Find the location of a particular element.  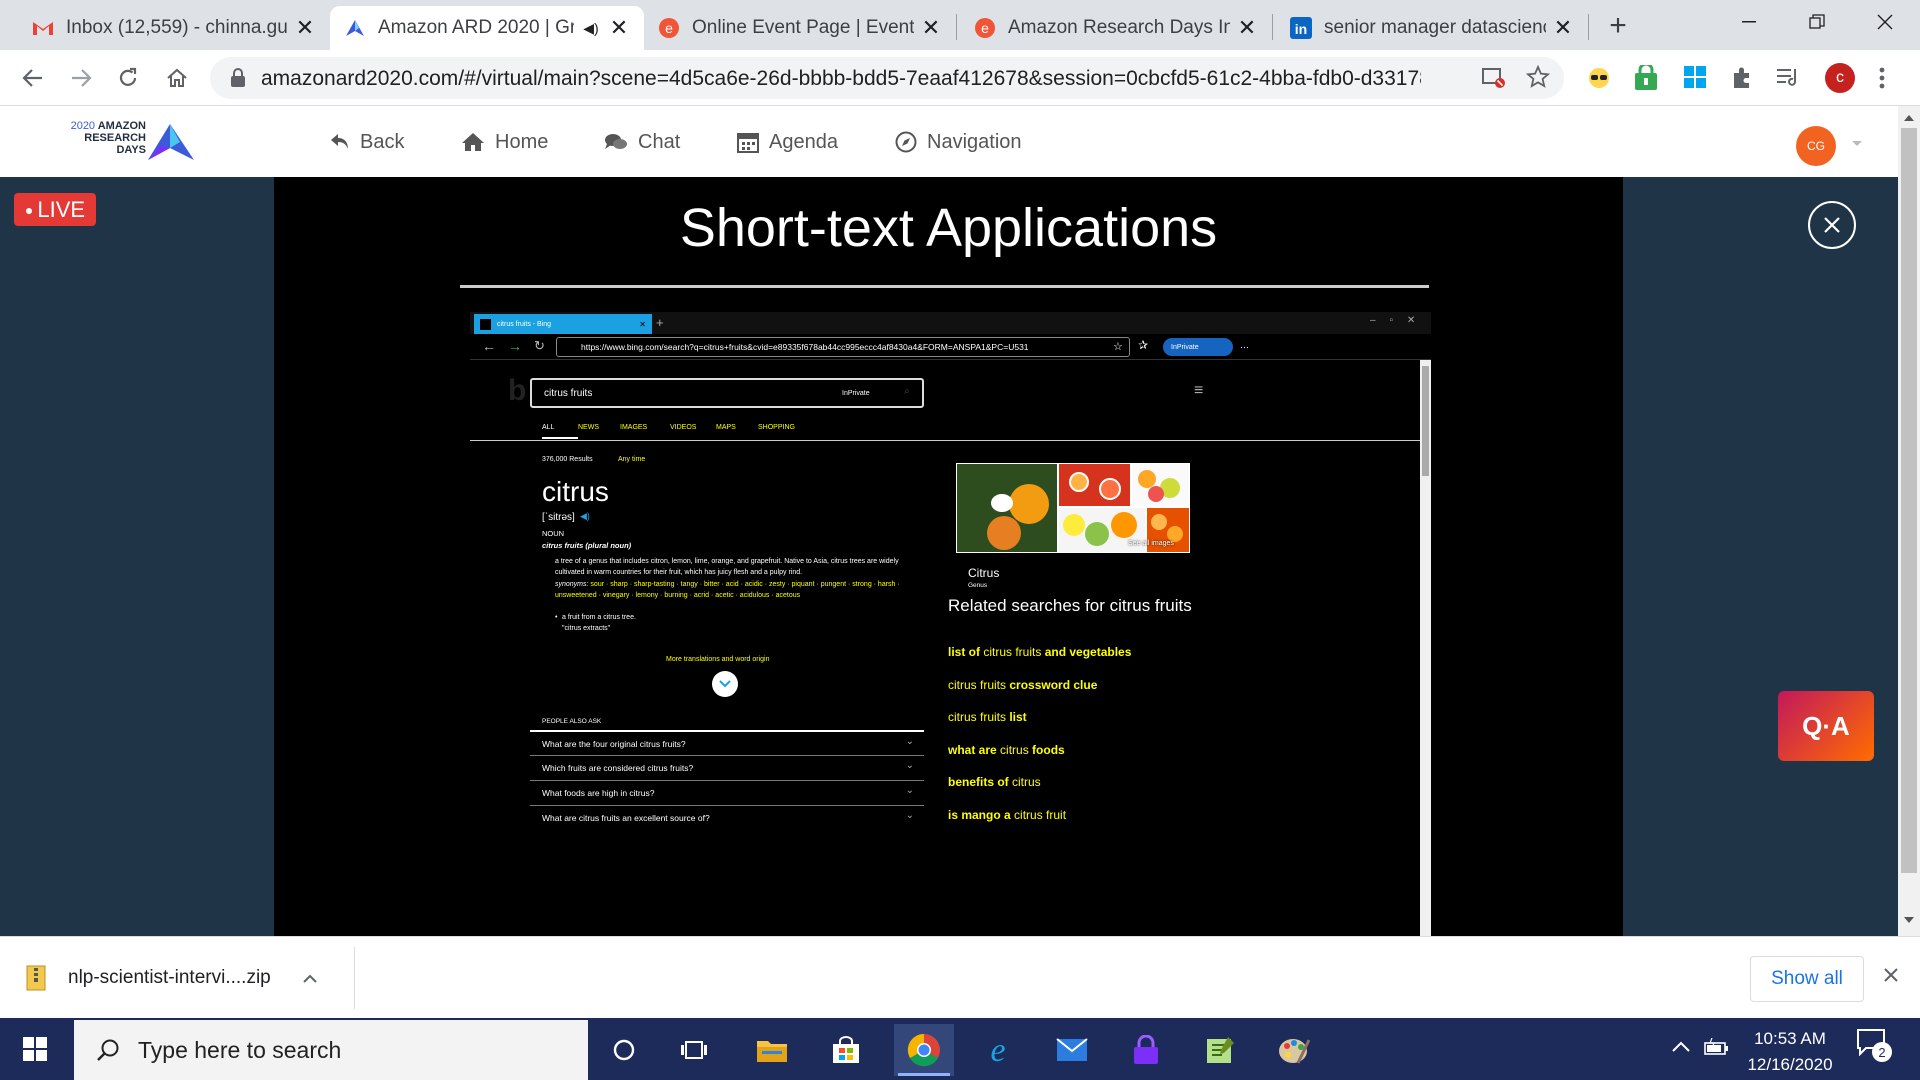

live-badge: ● LIVE is located at coordinates (55, 209).